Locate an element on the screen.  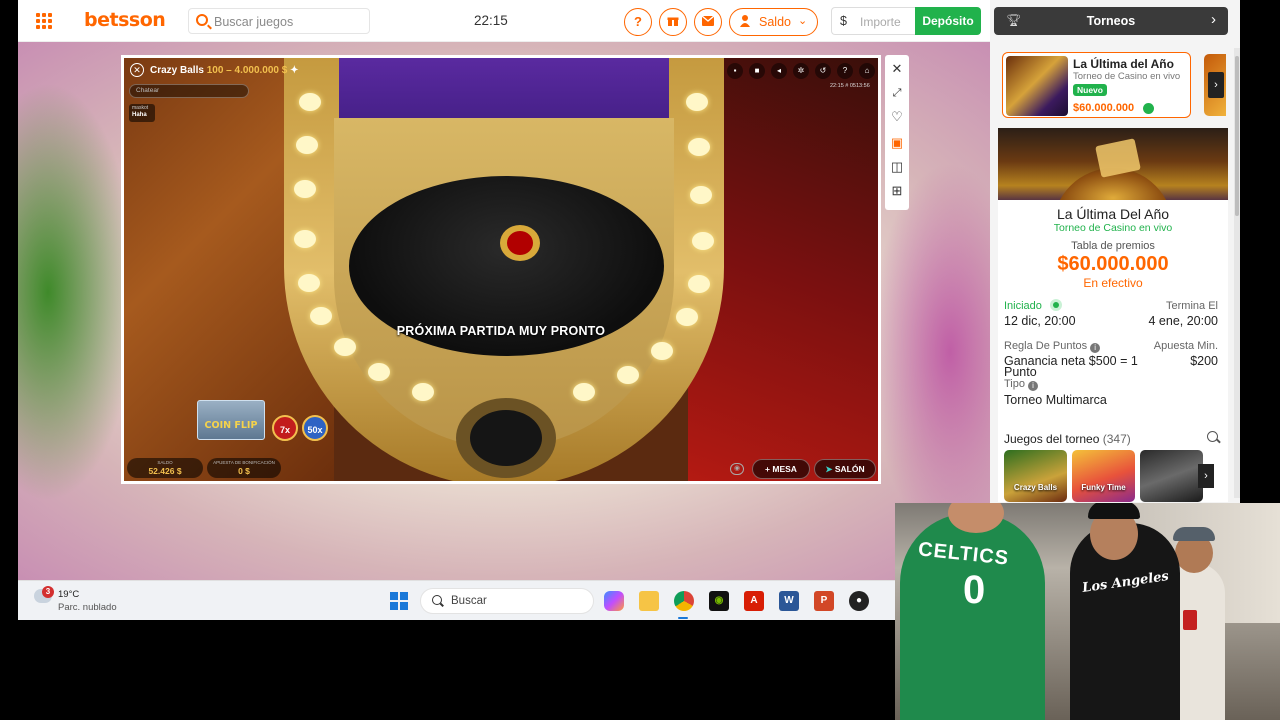
multiplier-50x: 50x is located at coordinates (315, 428).